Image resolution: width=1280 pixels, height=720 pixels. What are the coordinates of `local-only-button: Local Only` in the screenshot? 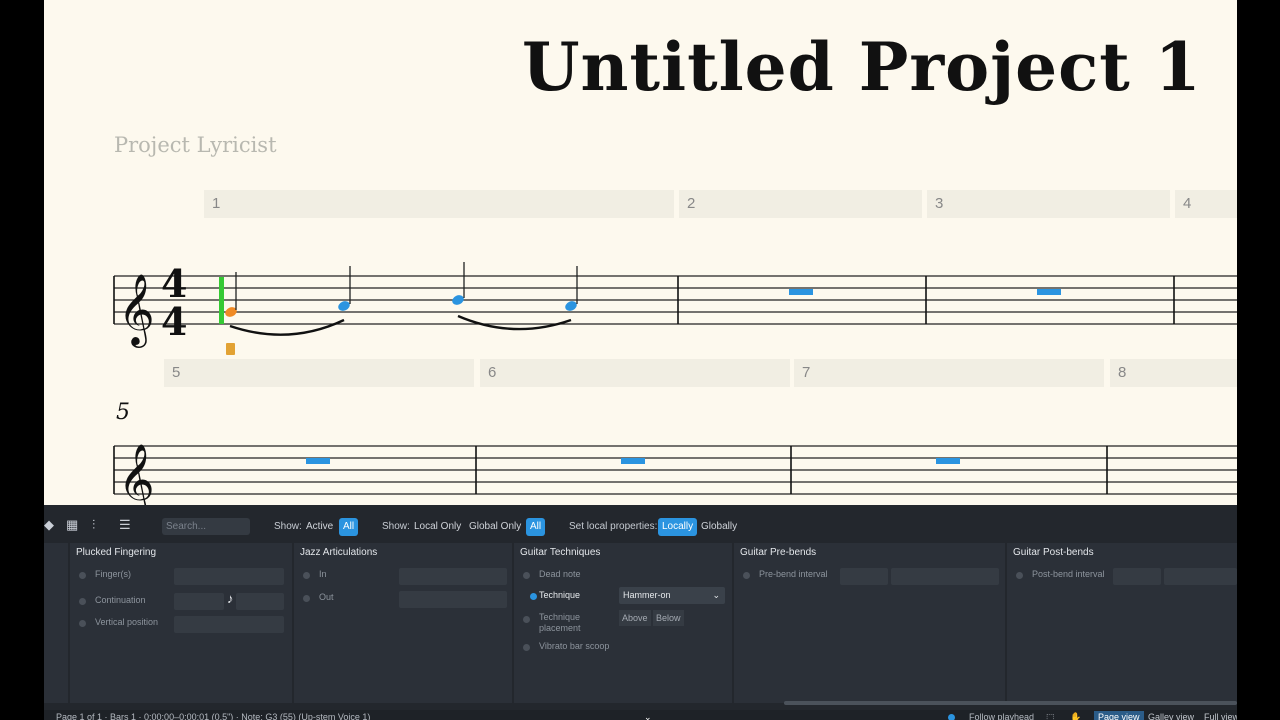 It's located at (437, 527).